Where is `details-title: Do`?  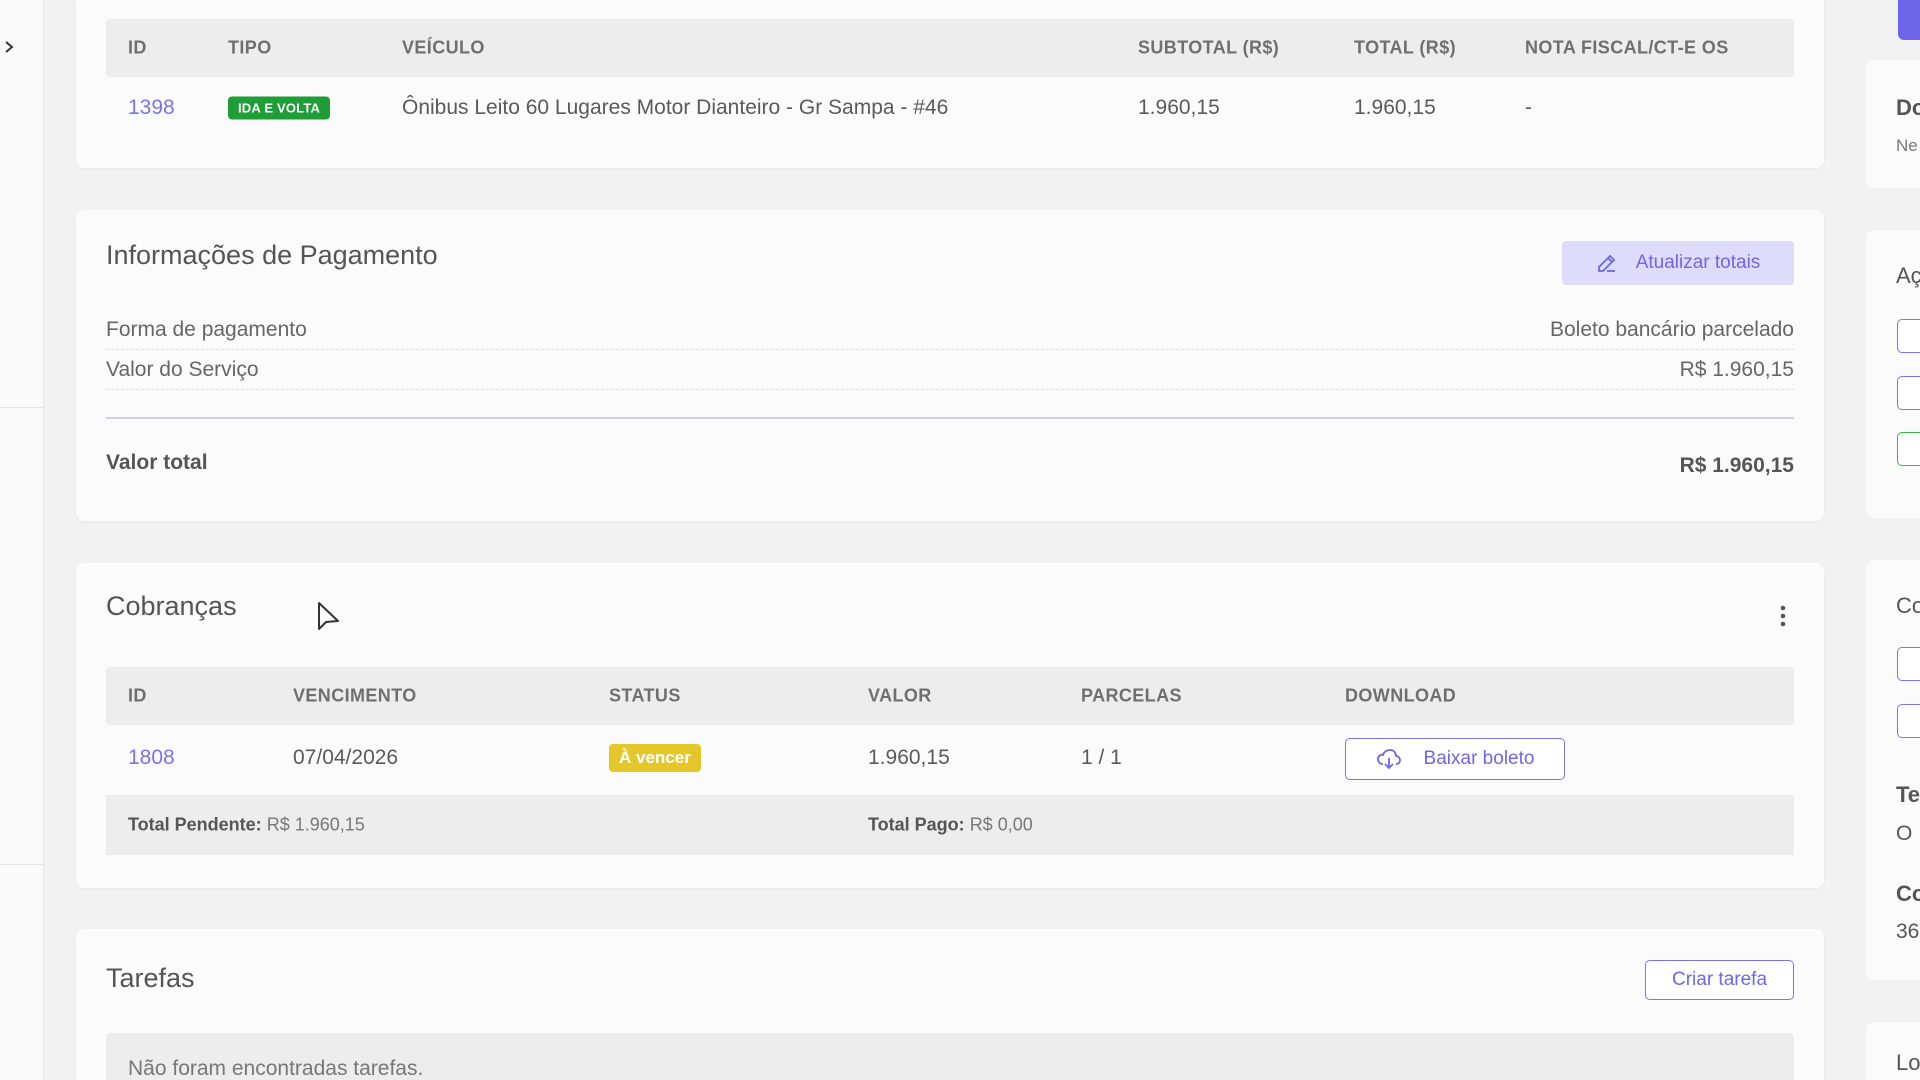
details-title: Do is located at coordinates (1908, 107).